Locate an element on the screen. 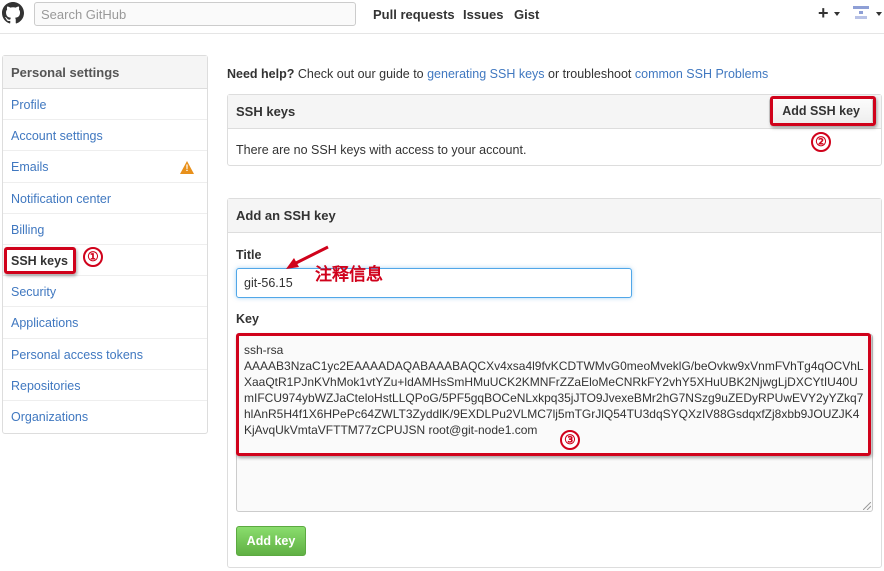  sidebar-item-personal-access-tokens: Personal access tokens is located at coordinates (105, 354).